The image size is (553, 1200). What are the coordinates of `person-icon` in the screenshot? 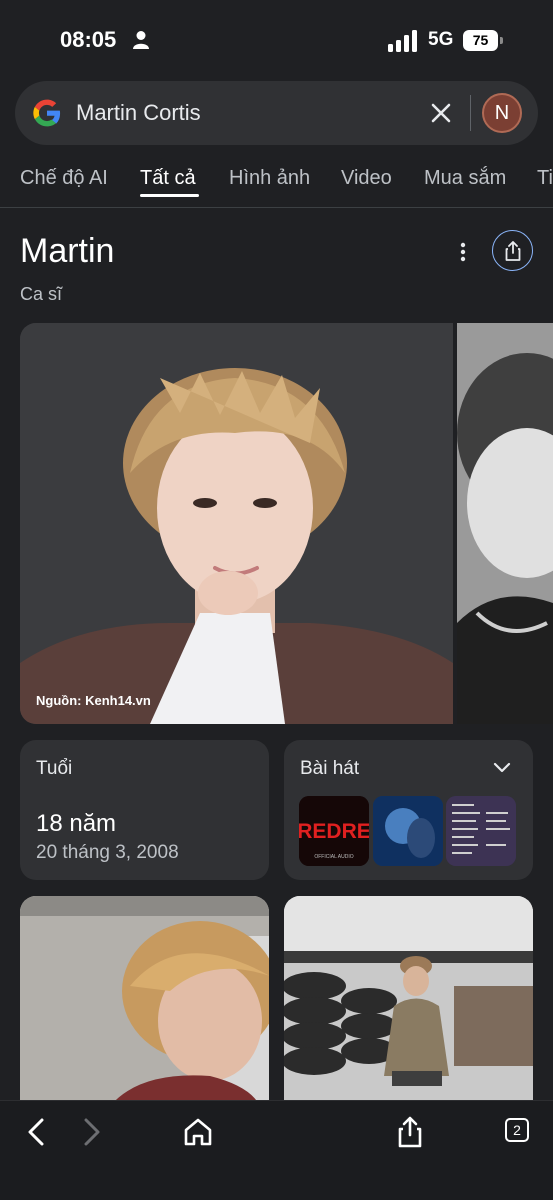 It's located at (141, 40).